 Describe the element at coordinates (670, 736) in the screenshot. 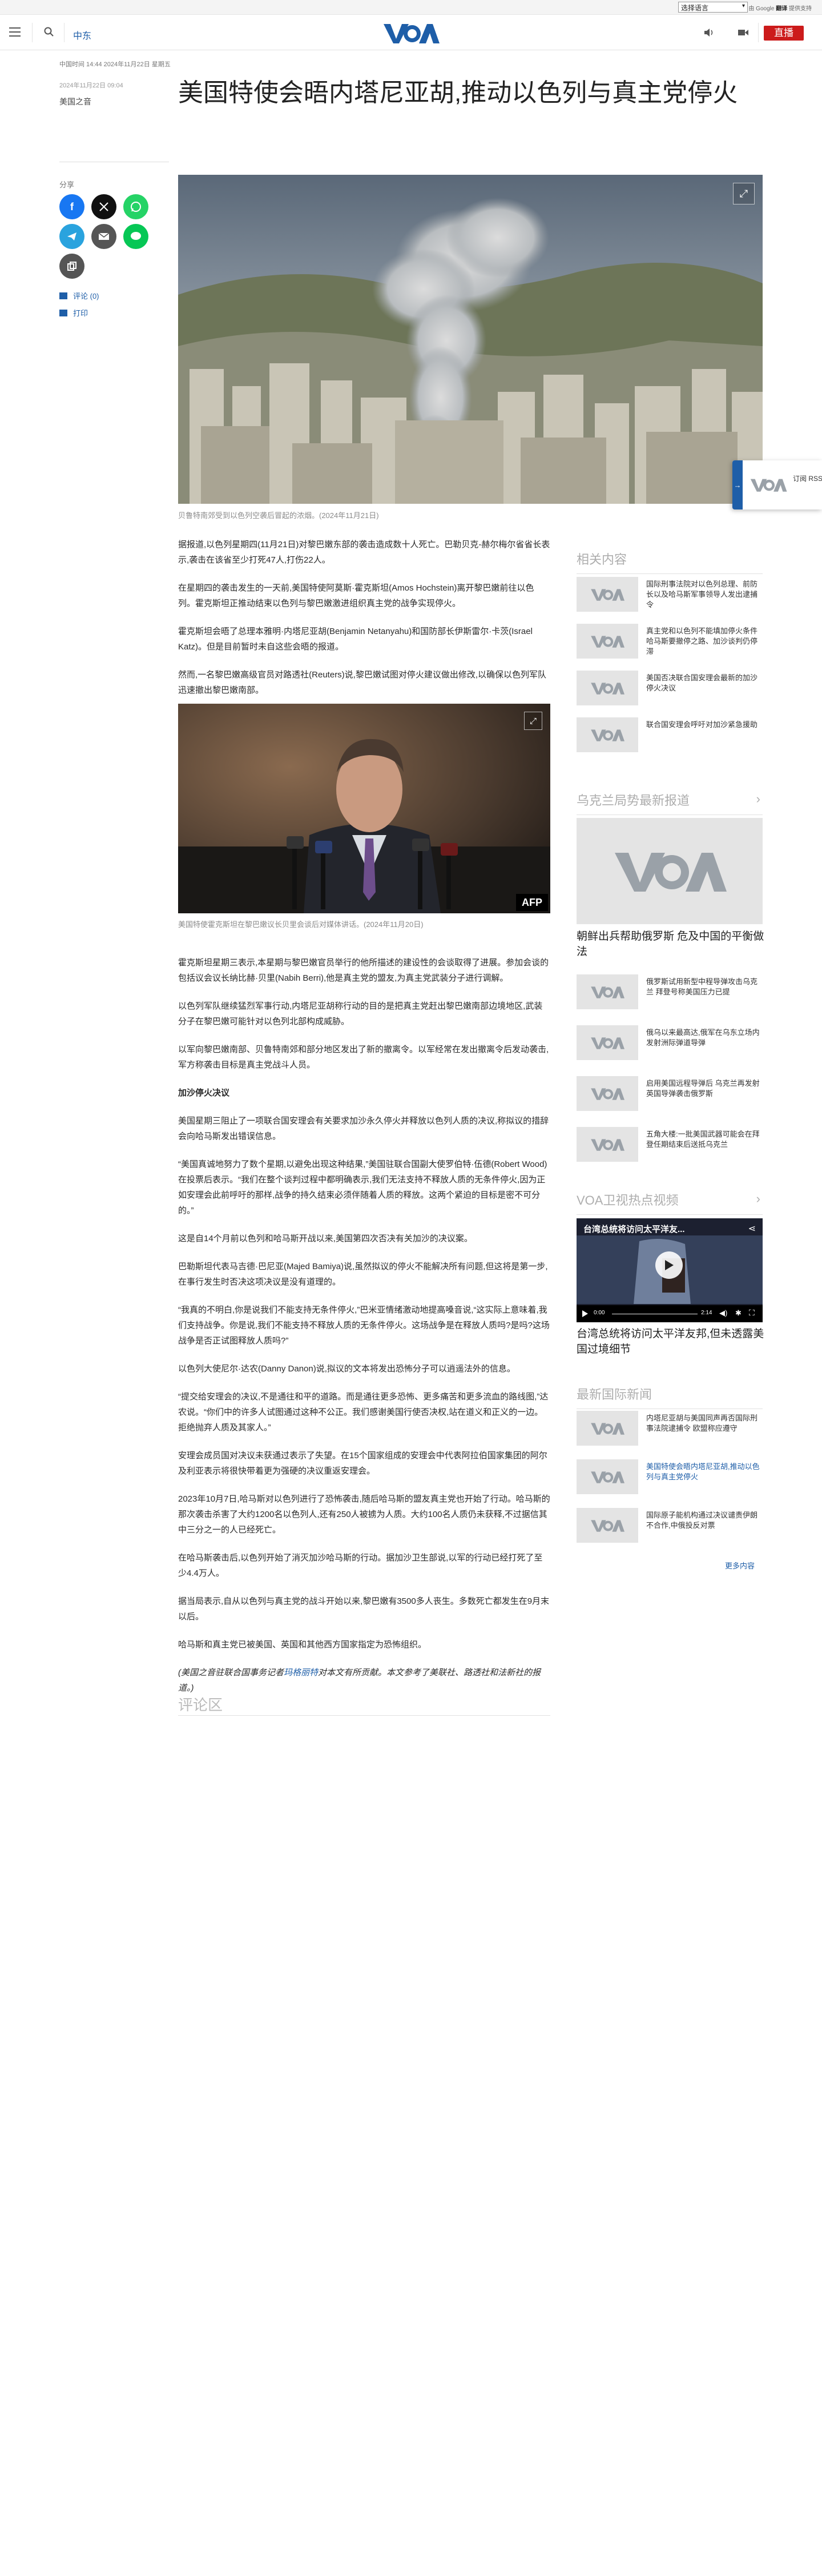

I see `related-item: 联合国安理会呼吁对加沙紧急援助` at that location.